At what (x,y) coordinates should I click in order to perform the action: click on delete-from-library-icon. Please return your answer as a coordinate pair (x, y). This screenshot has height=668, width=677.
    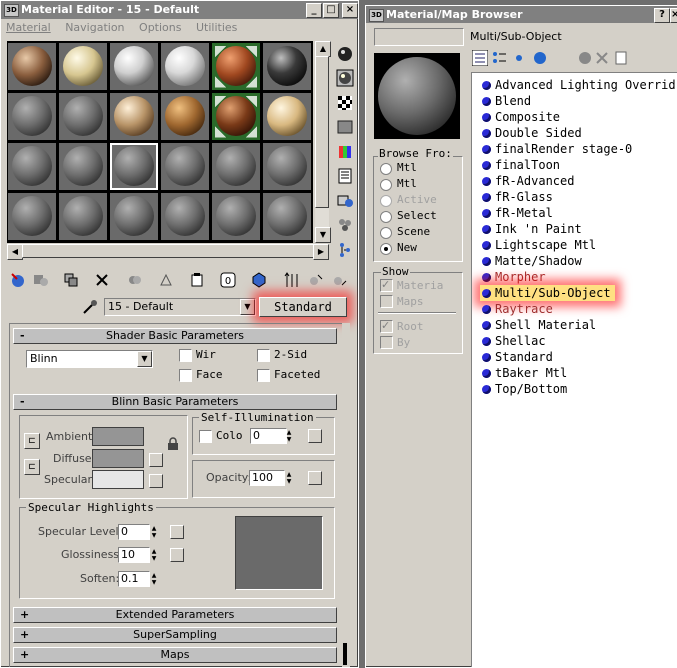
    Looking at the image, I should click on (602, 58).